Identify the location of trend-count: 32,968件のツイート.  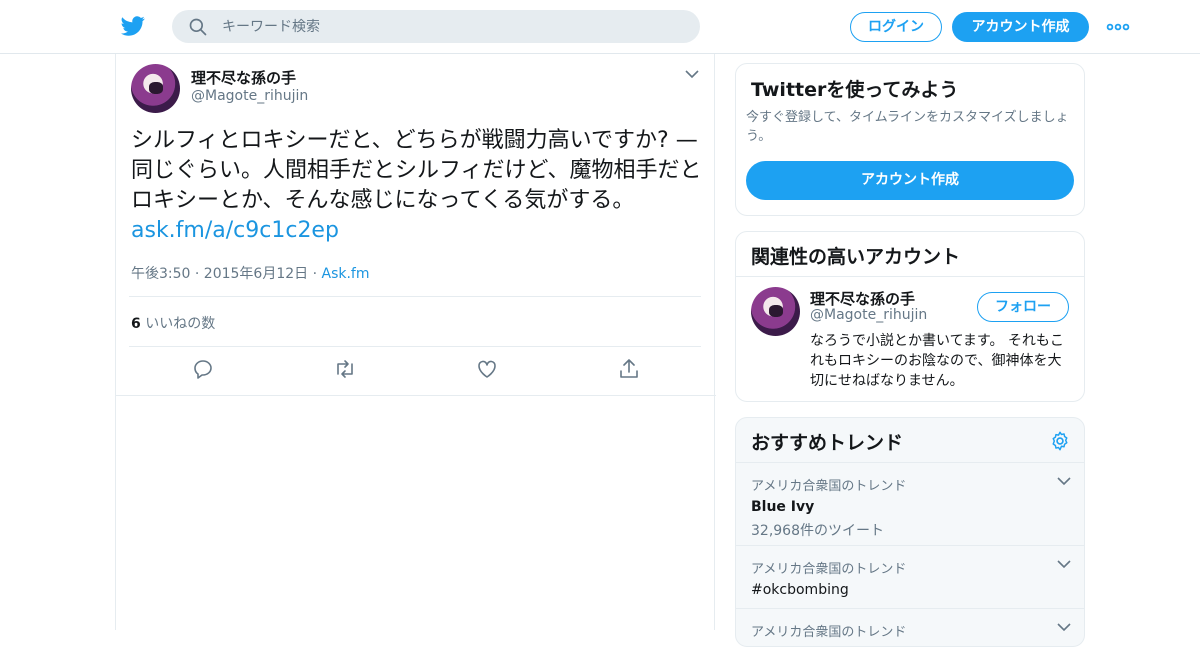
(817, 531).